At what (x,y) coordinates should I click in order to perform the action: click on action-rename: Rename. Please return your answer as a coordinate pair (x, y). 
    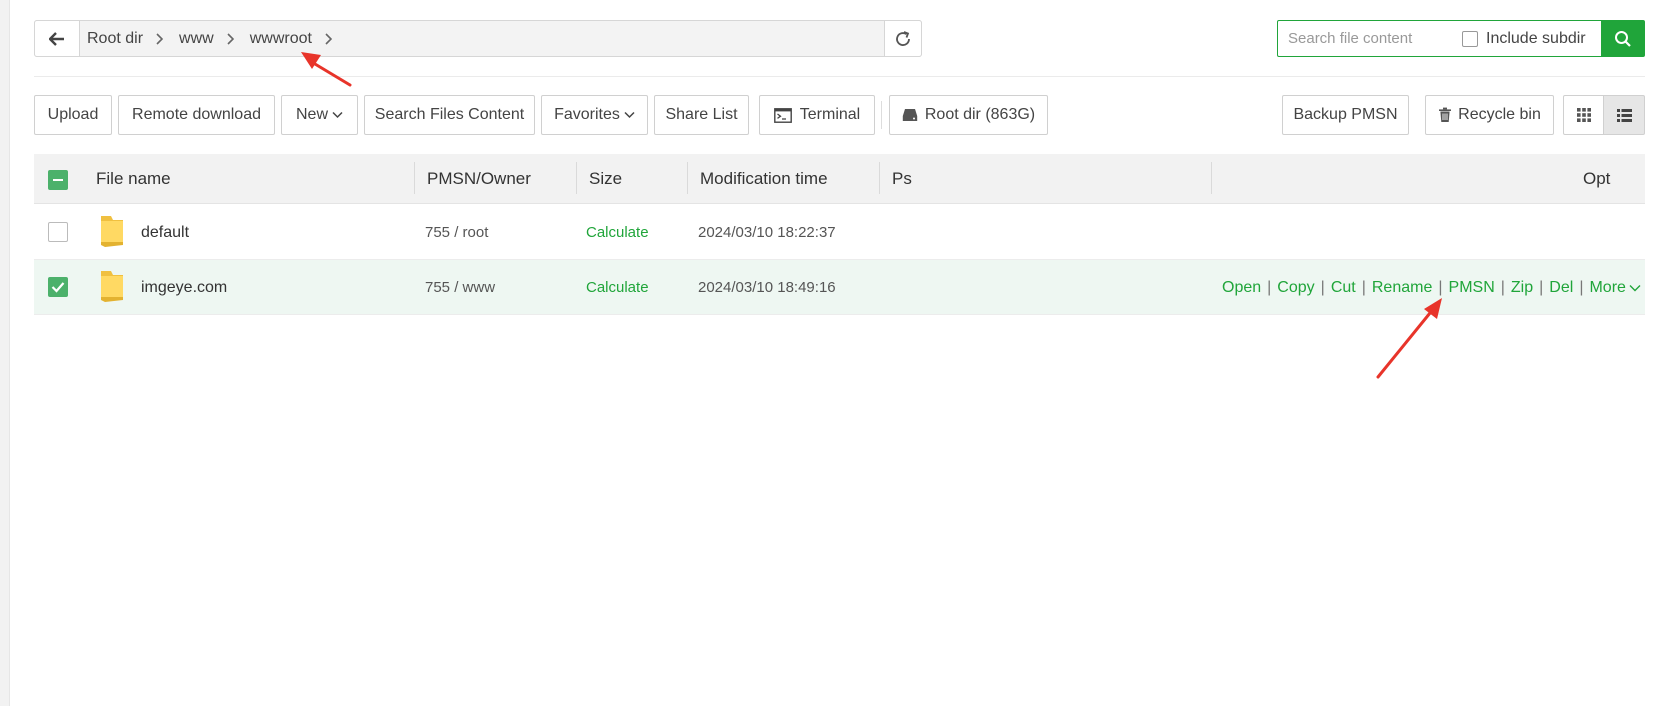
    Looking at the image, I should click on (1402, 288).